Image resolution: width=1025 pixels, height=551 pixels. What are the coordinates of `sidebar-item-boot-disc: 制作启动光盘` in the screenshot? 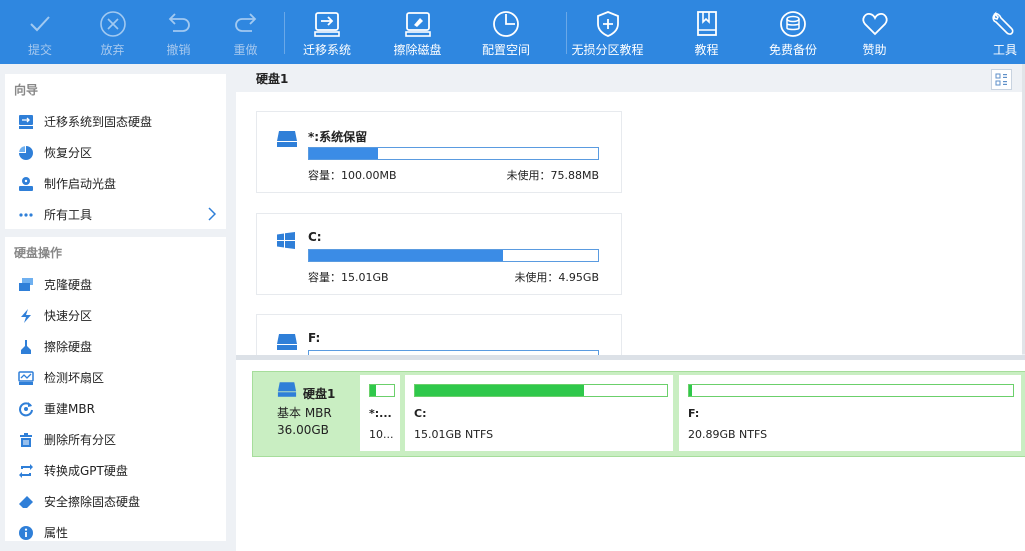 It's located at (115, 183).